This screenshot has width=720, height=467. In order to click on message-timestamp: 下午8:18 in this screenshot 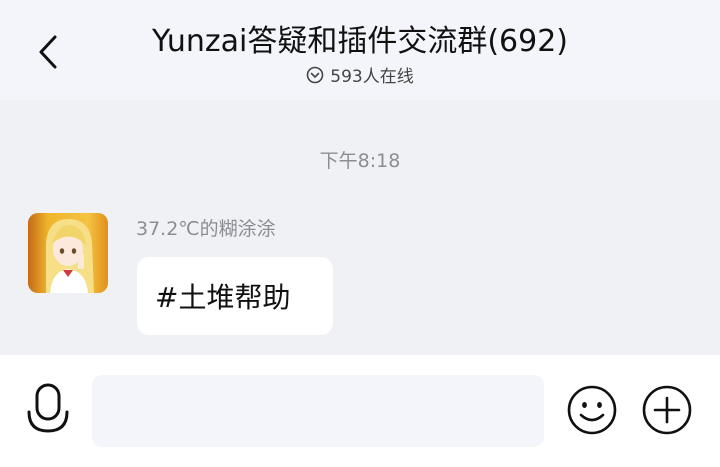, I will do `click(360, 161)`.